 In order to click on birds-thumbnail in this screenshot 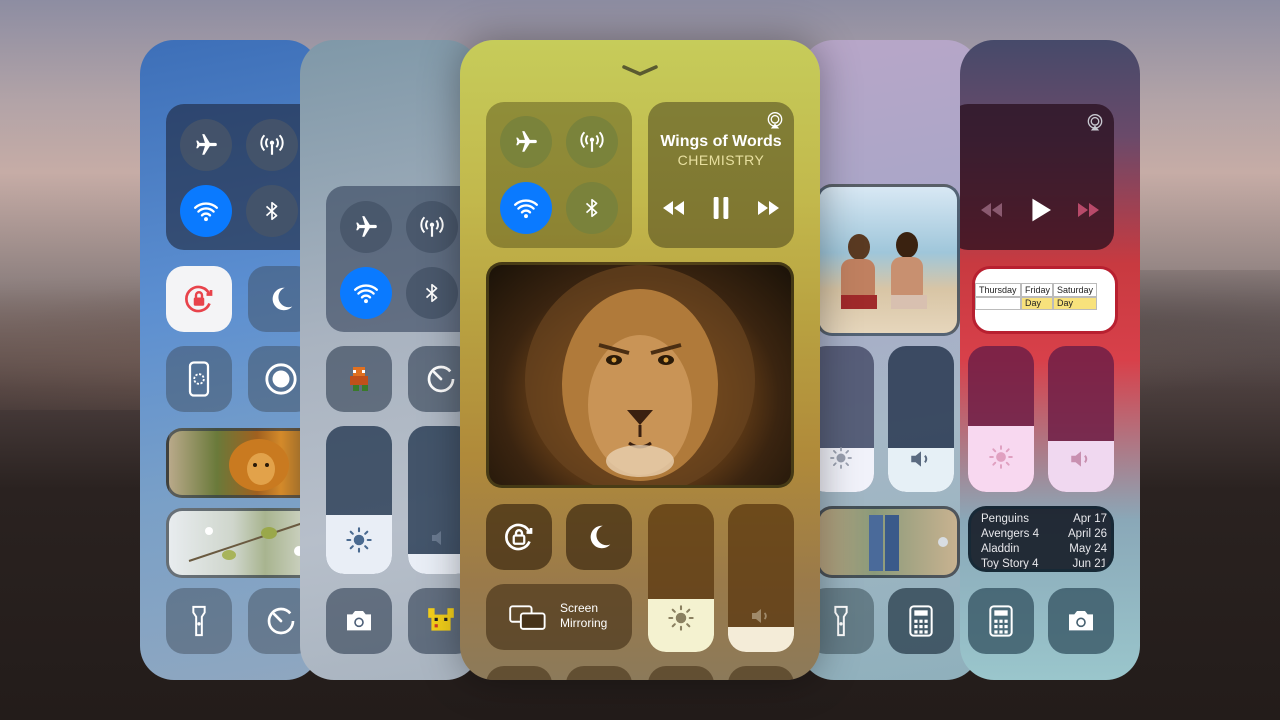, I will do `click(243, 543)`.